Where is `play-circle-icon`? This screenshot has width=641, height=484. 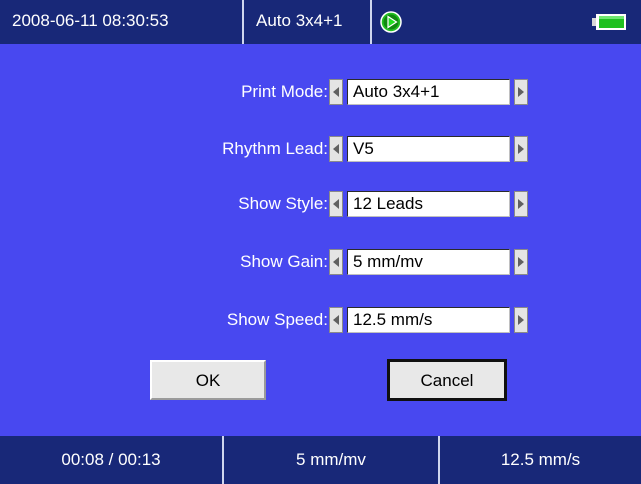 play-circle-icon is located at coordinates (391, 22).